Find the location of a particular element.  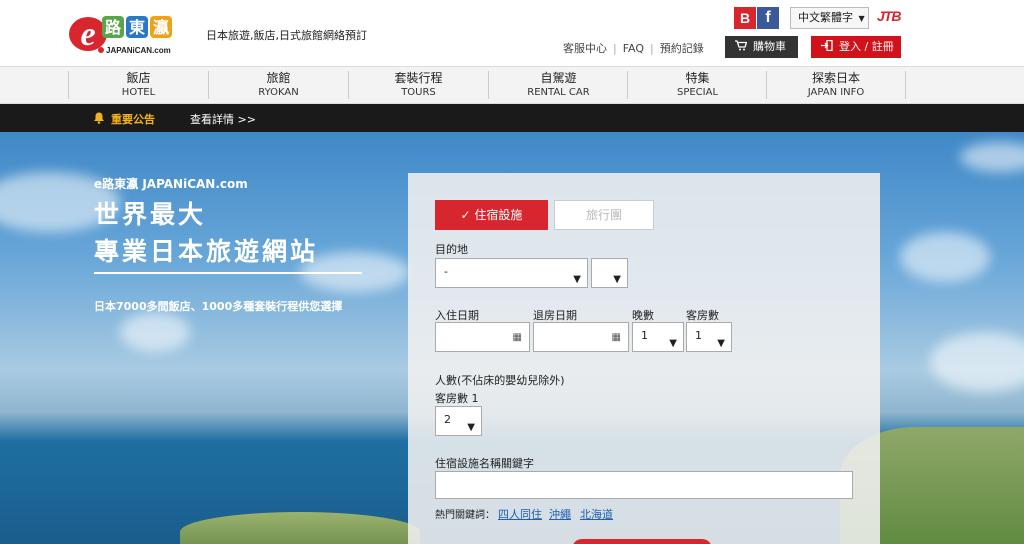

hero-divider is located at coordinates (228, 273).